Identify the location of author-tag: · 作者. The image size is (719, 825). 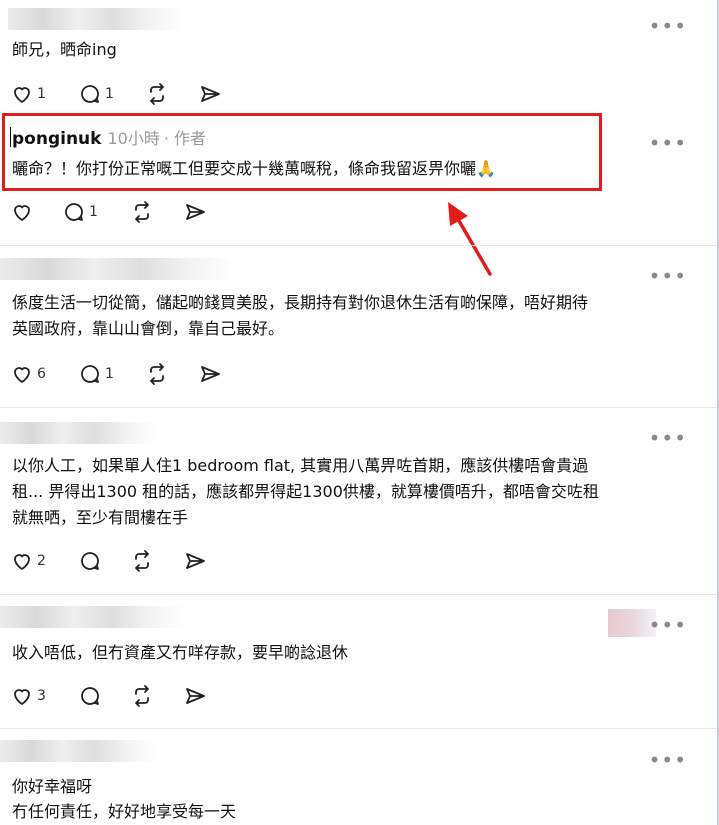
(185, 138).